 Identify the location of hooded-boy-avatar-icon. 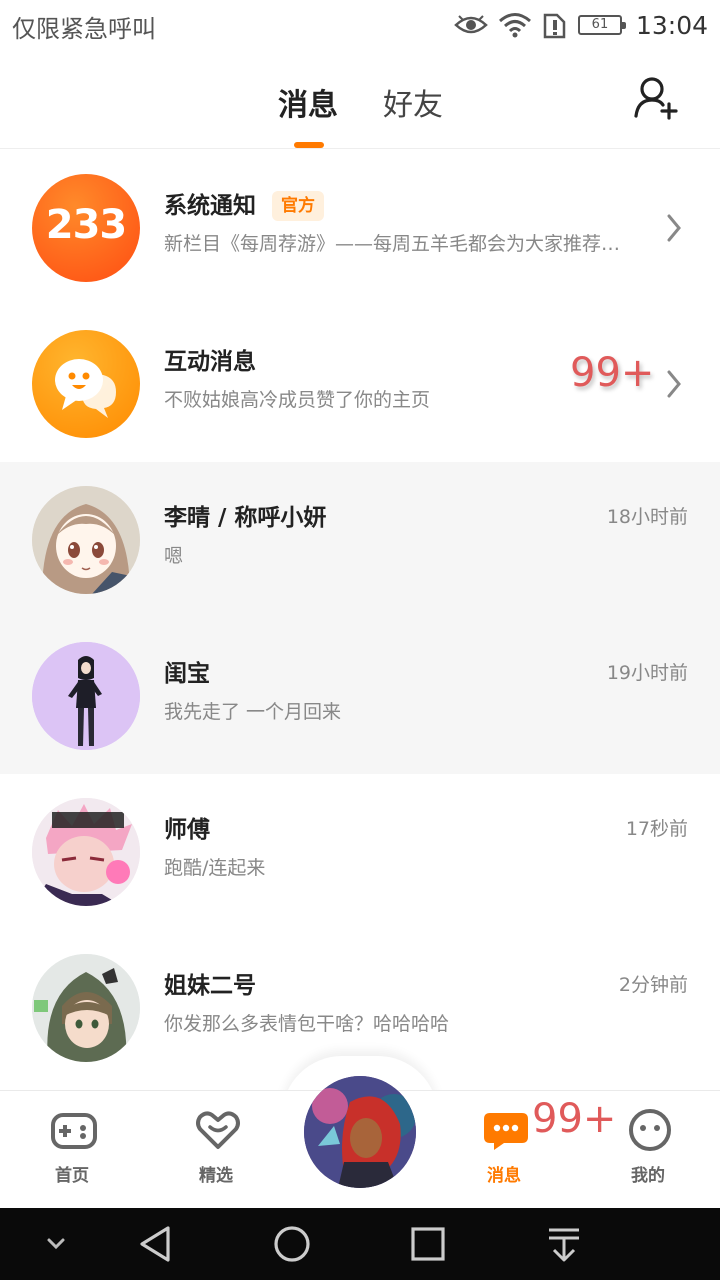
(86, 1008).